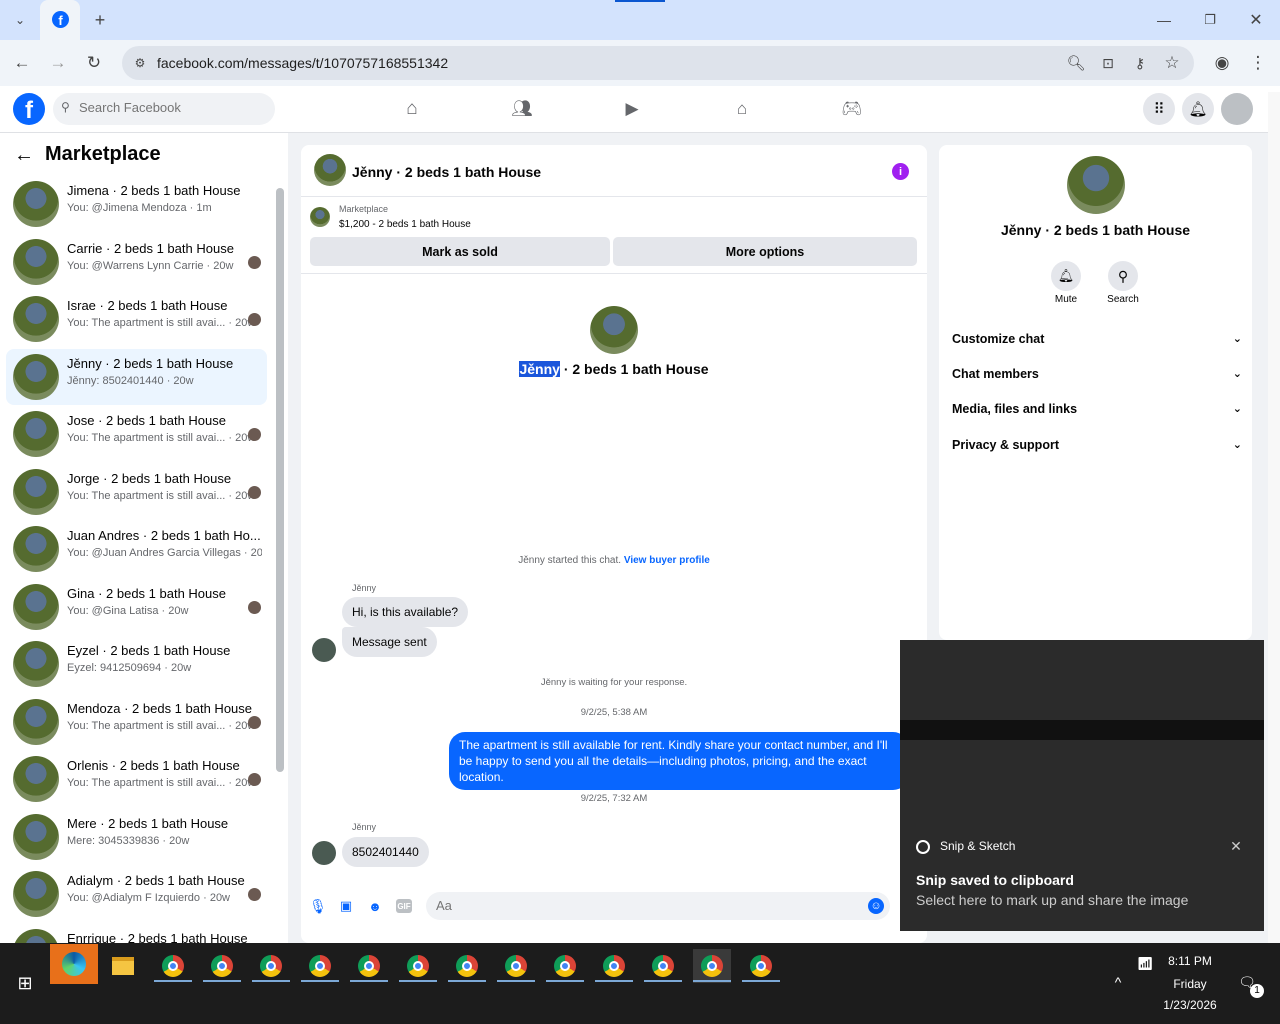 The height and width of the screenshot is (1024, 1280). Describe the element at coordinates (58, 63) in the screenshot. I see `forward-icon: →` at that location.